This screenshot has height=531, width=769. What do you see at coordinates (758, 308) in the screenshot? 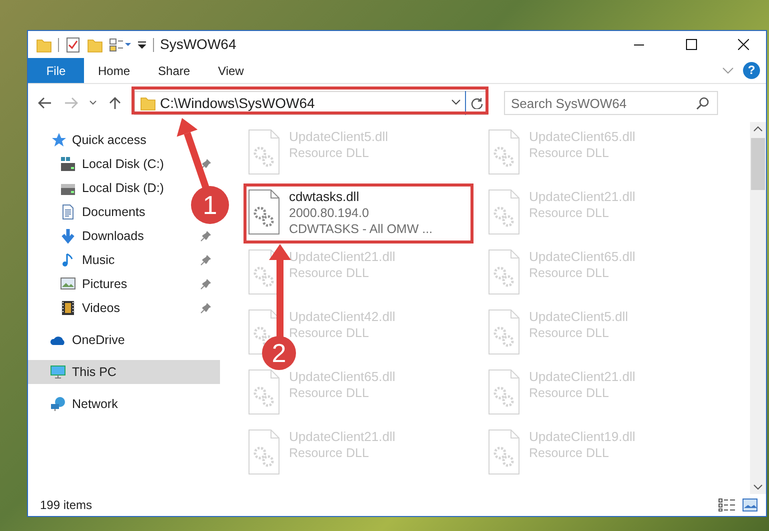
I see `vertical-scrollbar` at bounding box center [758, 308].